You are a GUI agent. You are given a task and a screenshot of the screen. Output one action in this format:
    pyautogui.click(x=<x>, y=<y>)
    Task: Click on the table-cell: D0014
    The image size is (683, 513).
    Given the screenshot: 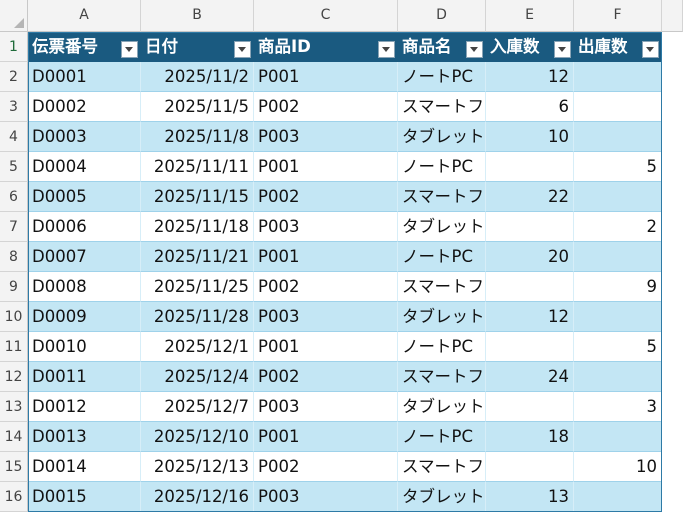 What is the action you would take?
    pyautogui.click(x=84, y=467)
    